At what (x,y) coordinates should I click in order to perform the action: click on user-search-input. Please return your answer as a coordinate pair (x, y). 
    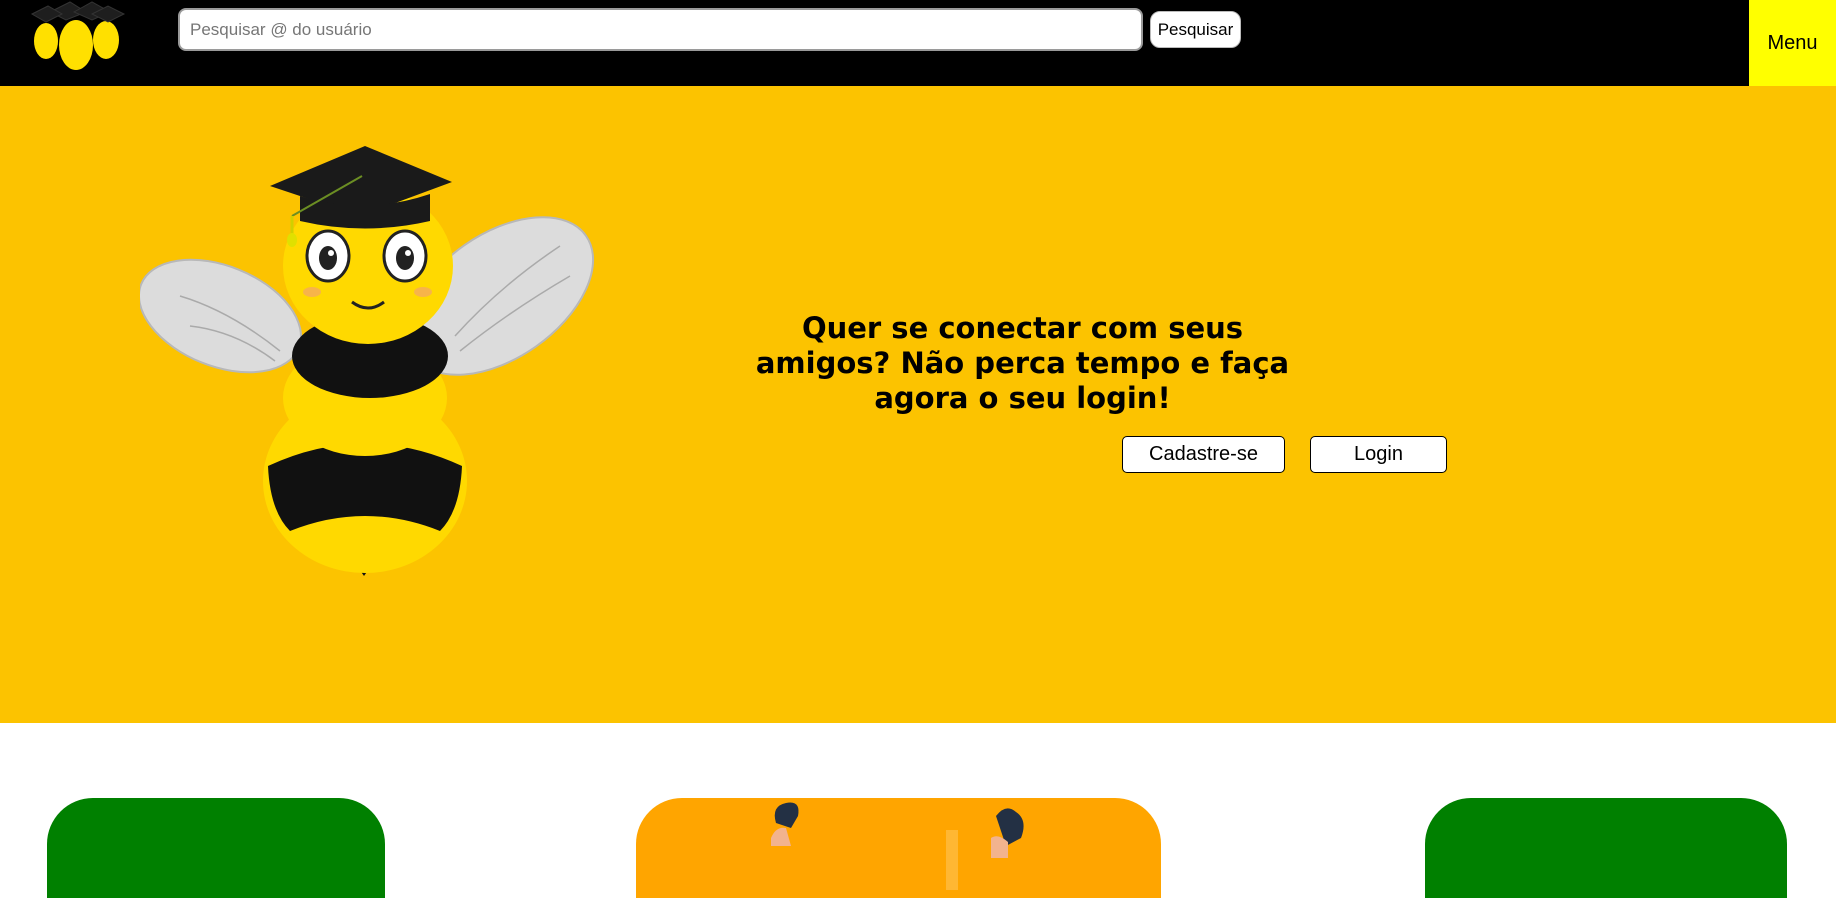
    Looking at the image, I should click on (660, 29).